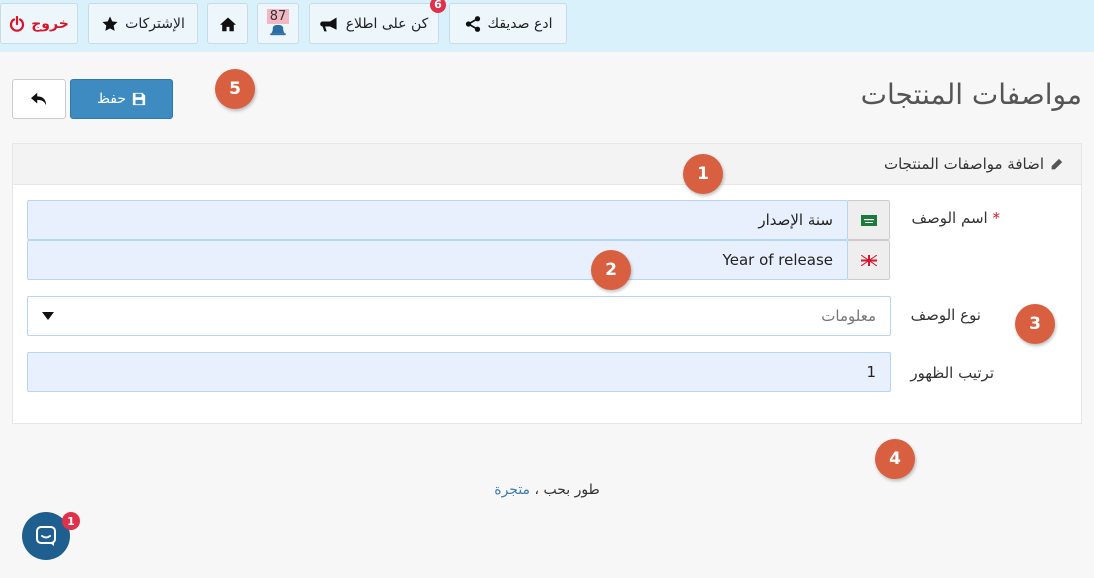 The height and width of the screenshot is (578, 1094). What do you see at coordinates (952, 373) in the screenshot?
I see `order-label: ترتيب الظهور` at bounding box center [952, 373].